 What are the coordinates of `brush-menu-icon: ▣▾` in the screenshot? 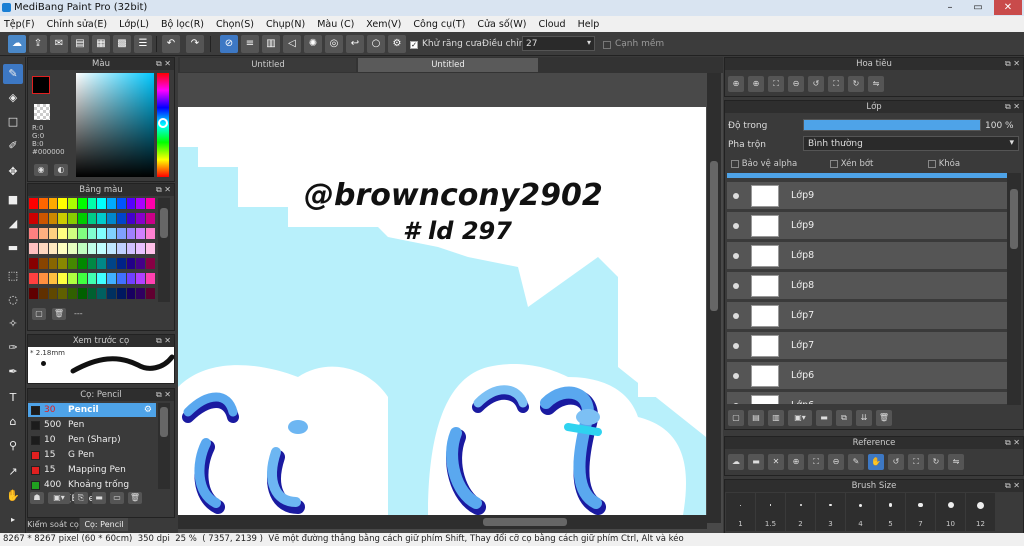 It's located at (59, 498).